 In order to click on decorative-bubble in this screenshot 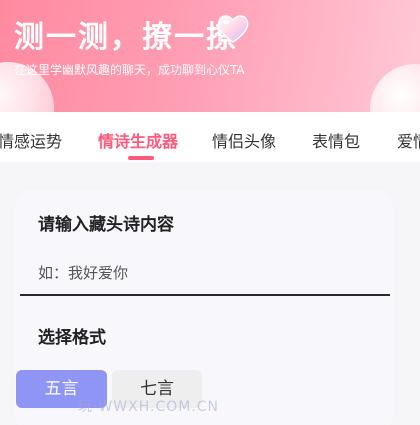, I will do `click(395, 88)`.